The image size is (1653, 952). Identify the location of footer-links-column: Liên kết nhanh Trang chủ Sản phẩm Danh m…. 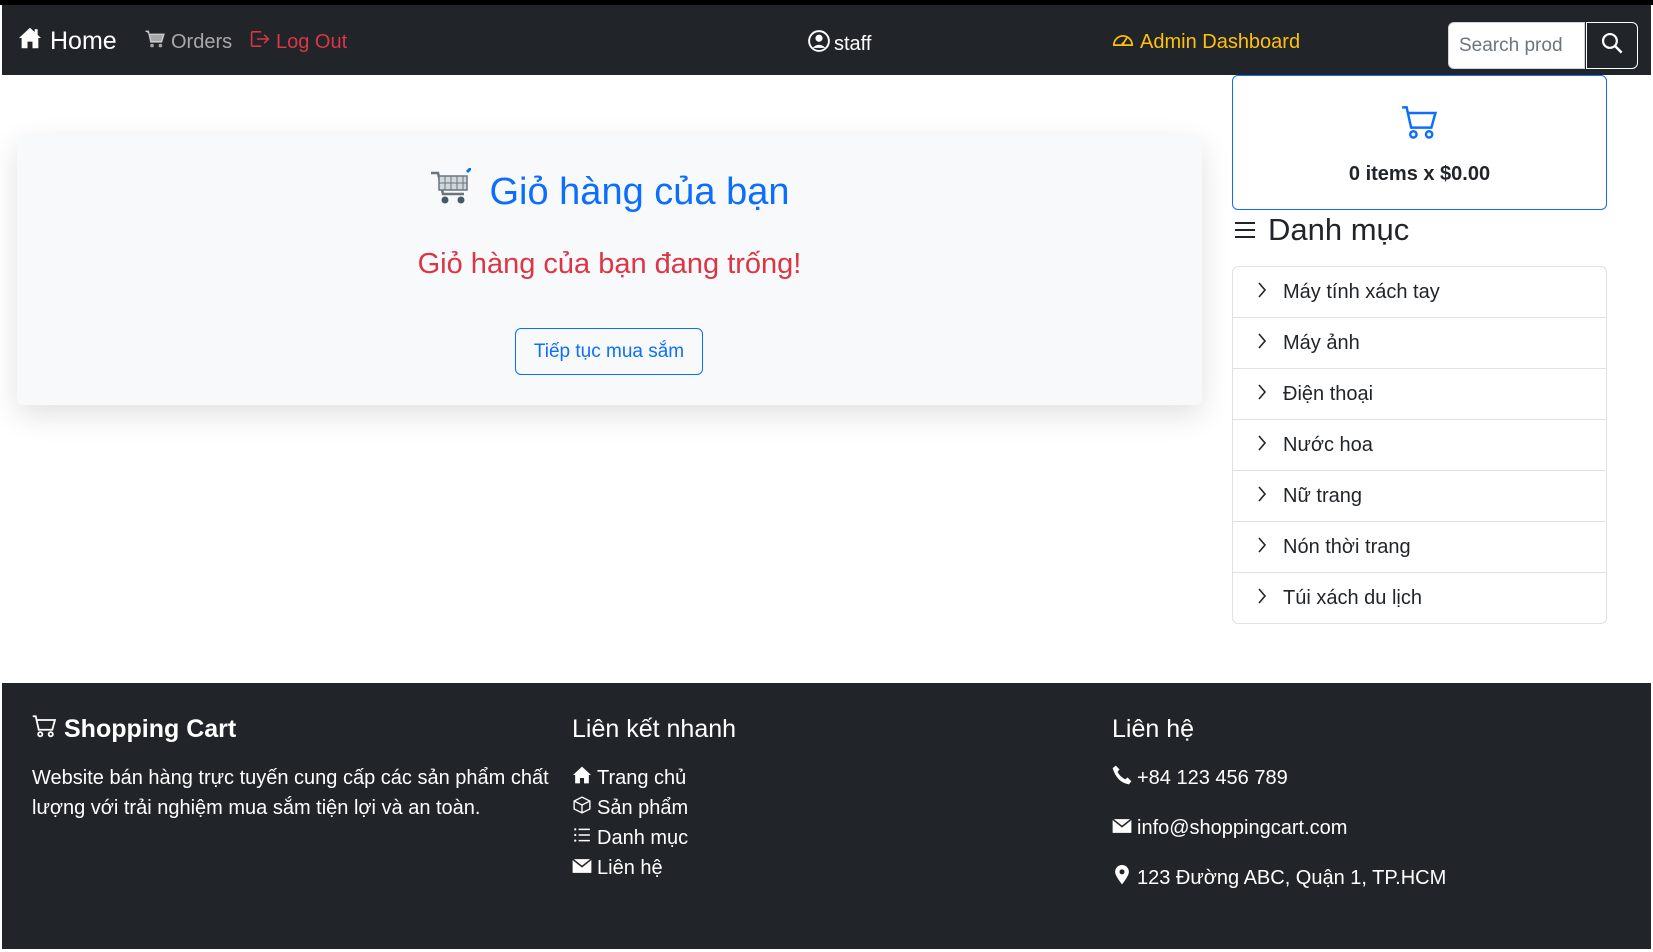
(822, 798).